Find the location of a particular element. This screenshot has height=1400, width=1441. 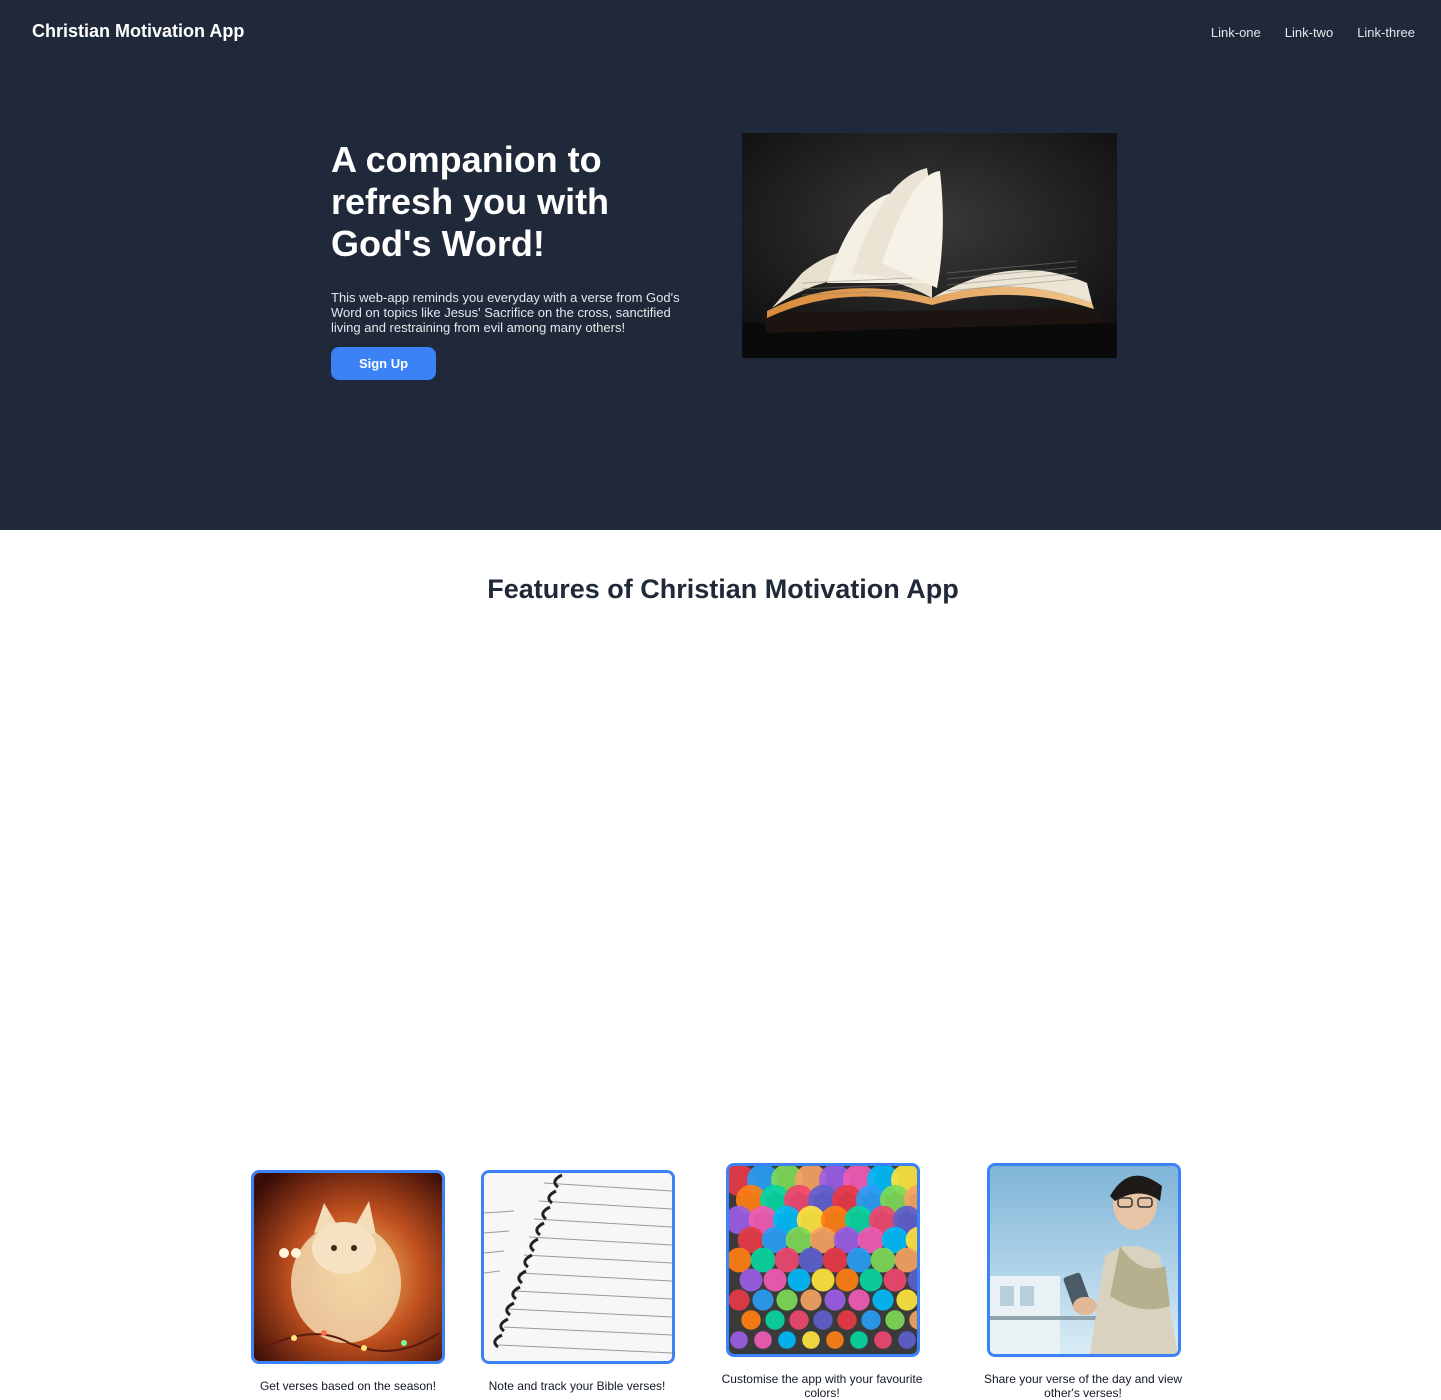

umbrellas-image is located at coordinates (823, 1260).